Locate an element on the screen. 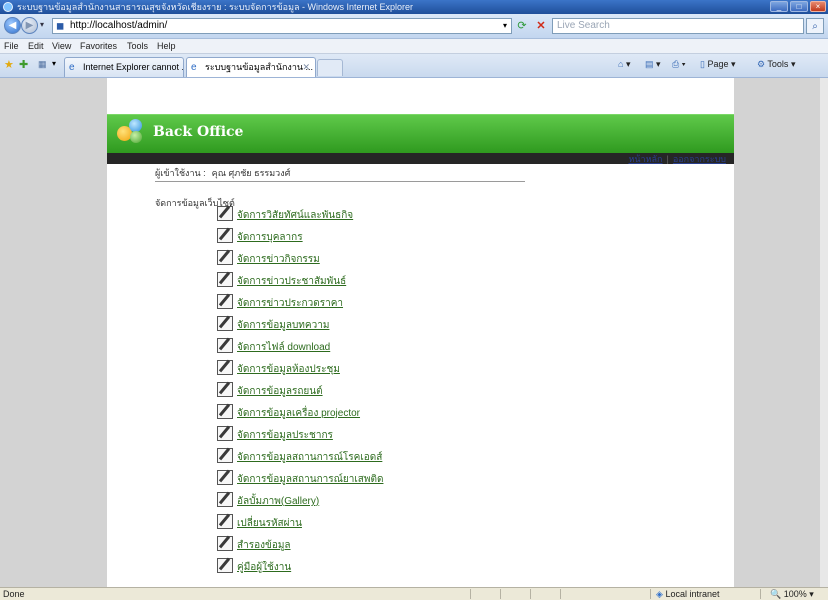 The height and width of the screenshot is (600, 828). stop-button: ✕ is located at coordinates (541, 26).